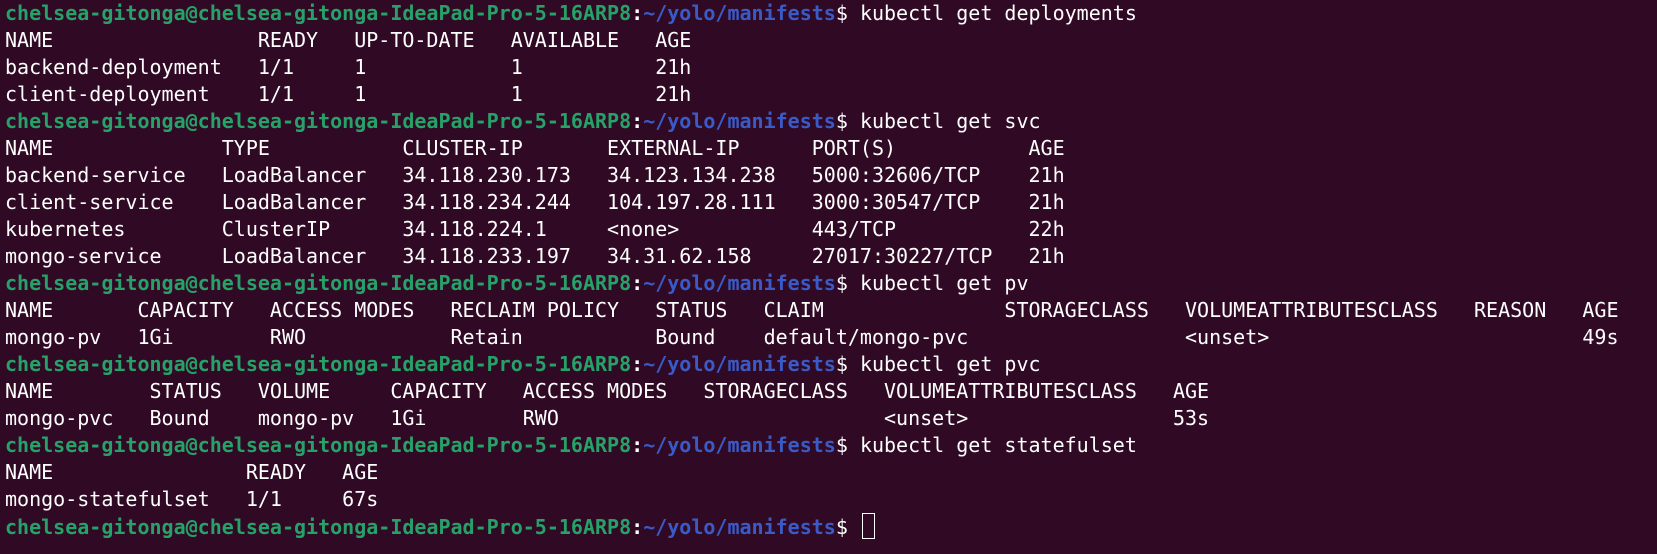  I want to click on text-cursor, so click(868, 526).